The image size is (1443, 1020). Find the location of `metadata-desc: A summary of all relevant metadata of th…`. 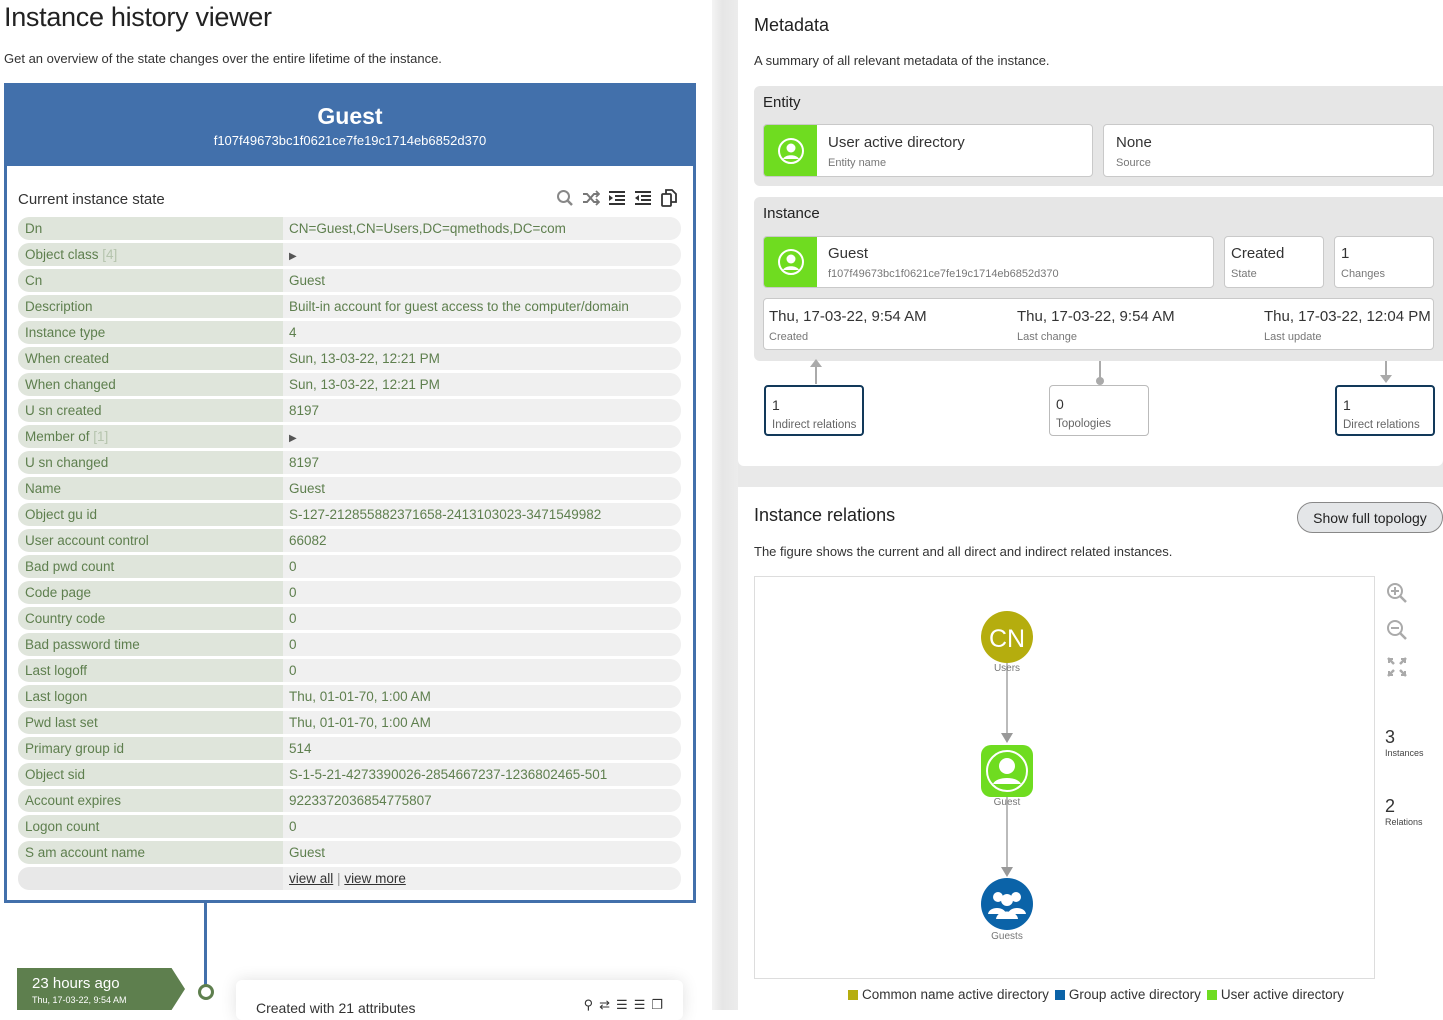

metadata-desc: A summary of all relevant metadata of th… is located at coordinates (902, 60).